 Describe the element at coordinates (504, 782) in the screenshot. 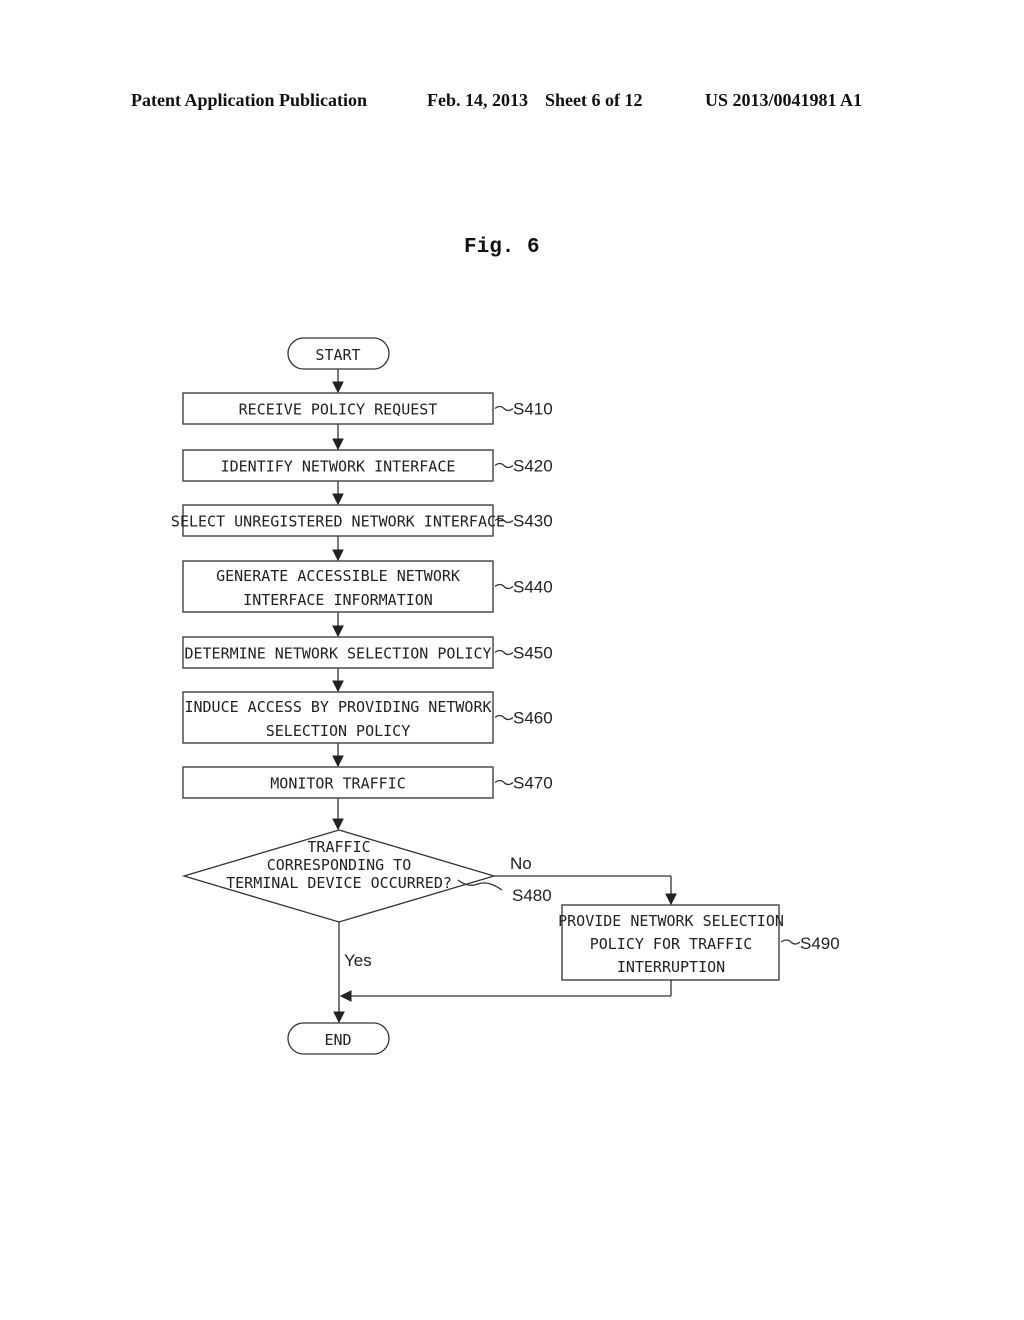

I see `step-s470-leader` at that location.